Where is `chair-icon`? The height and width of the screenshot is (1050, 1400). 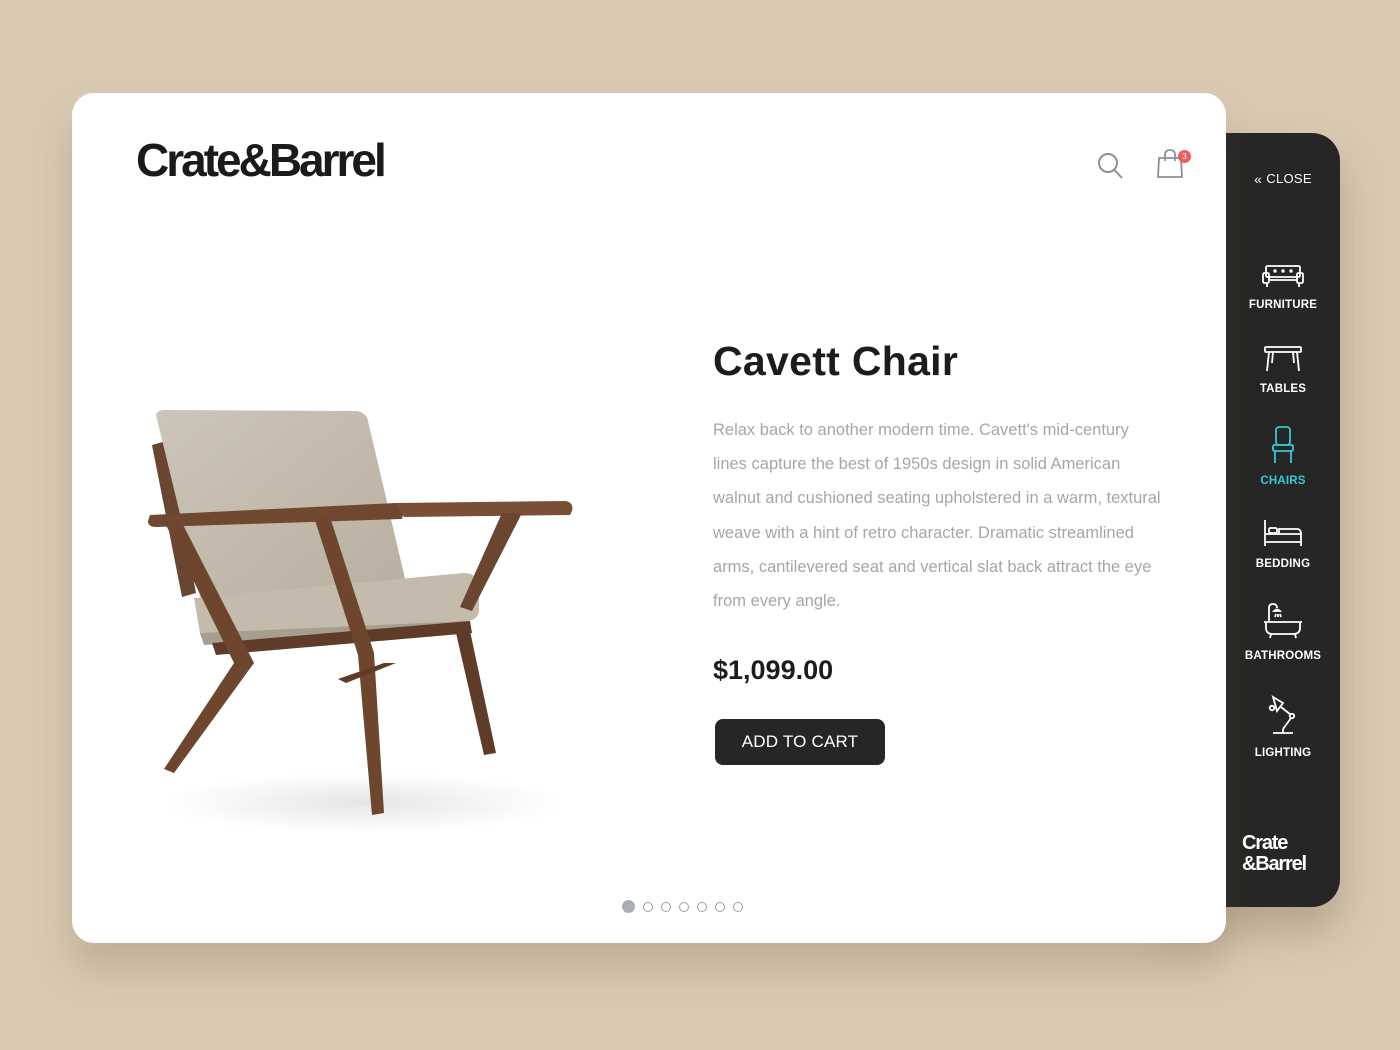 chair-icon is located at coordinates (1283, 444).